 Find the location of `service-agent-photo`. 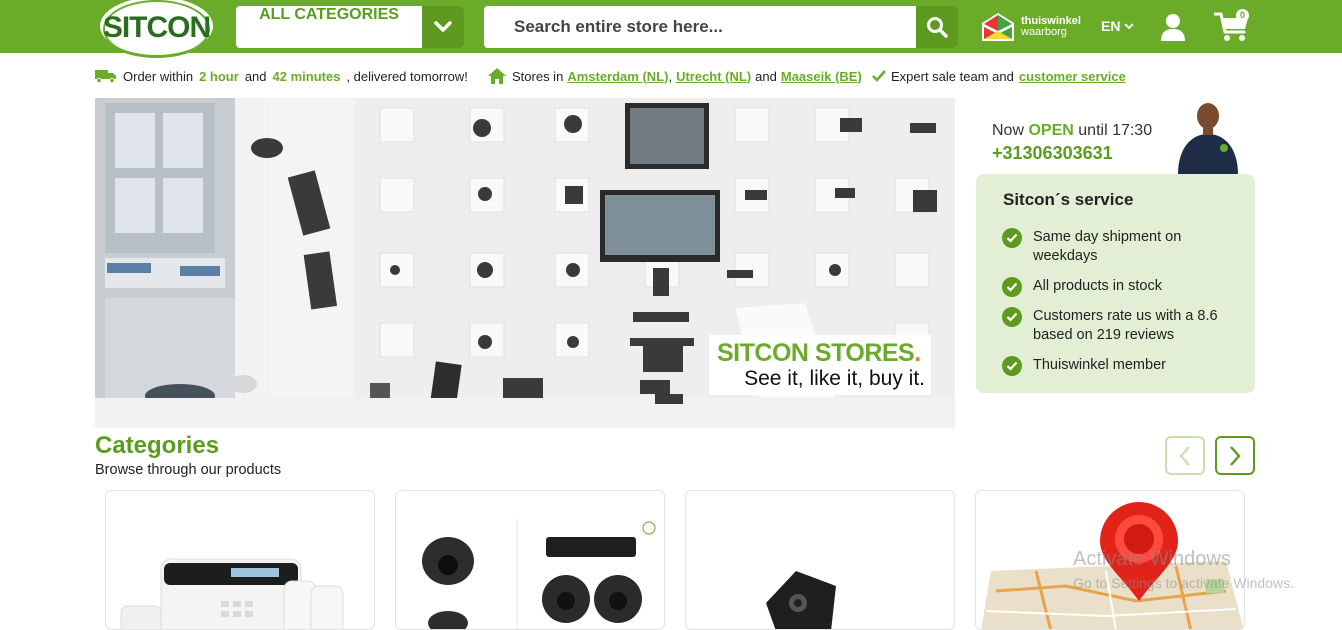

service-agent-photo is located at coordinates (1208, 138).